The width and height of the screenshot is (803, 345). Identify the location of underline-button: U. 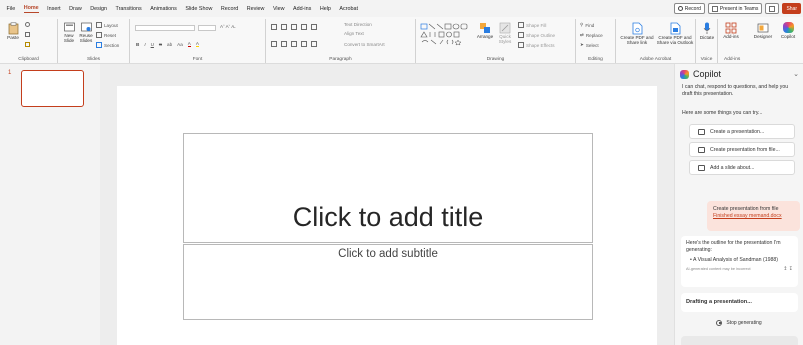
(152, 44).